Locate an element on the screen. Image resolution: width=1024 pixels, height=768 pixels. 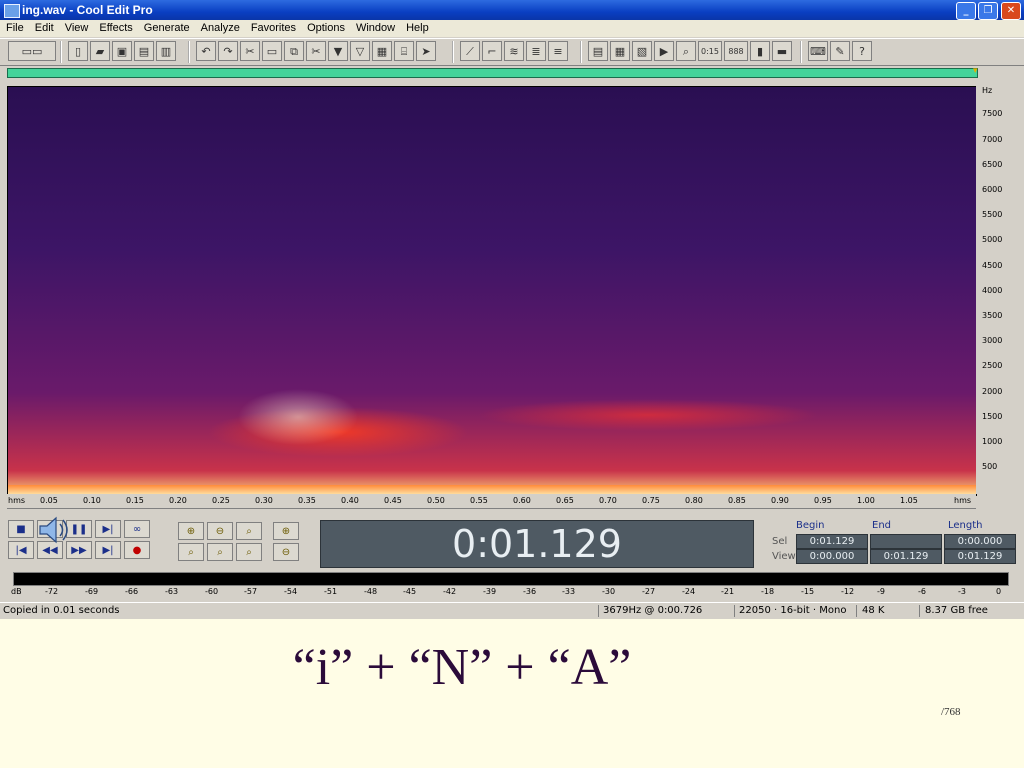
time-display-icon: 0:15 is located at coordinates (710, 51).